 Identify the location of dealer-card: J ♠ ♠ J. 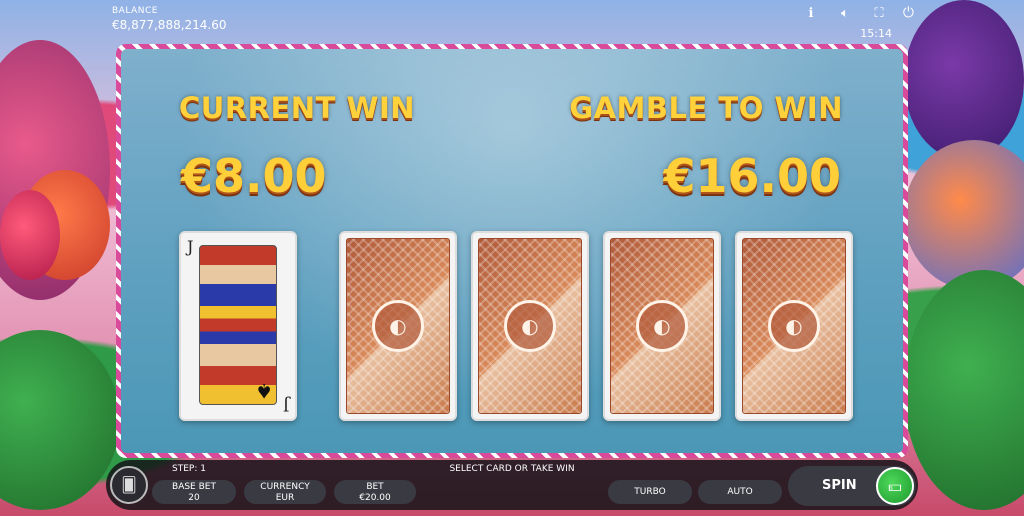
(238, 326).